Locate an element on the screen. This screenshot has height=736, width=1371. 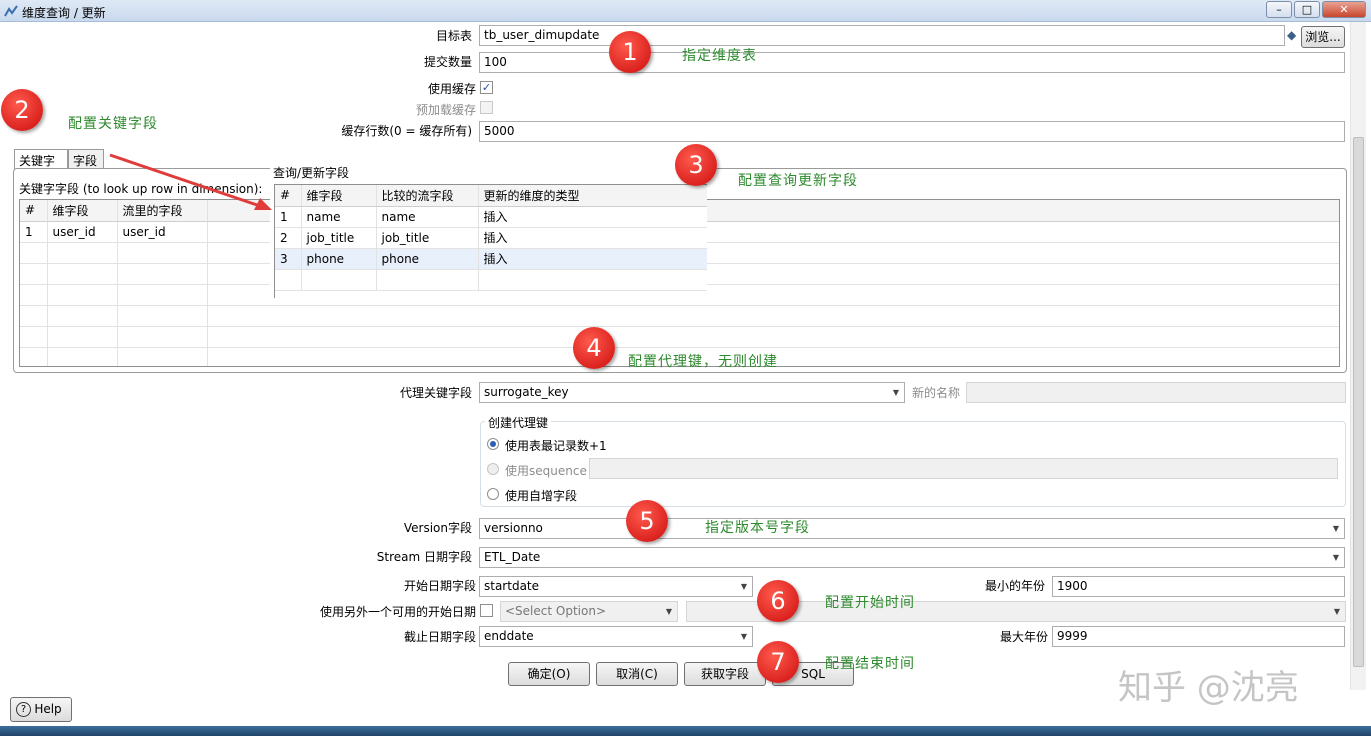
annotation-marker-2: 2 is located at coordinates (22, 110).